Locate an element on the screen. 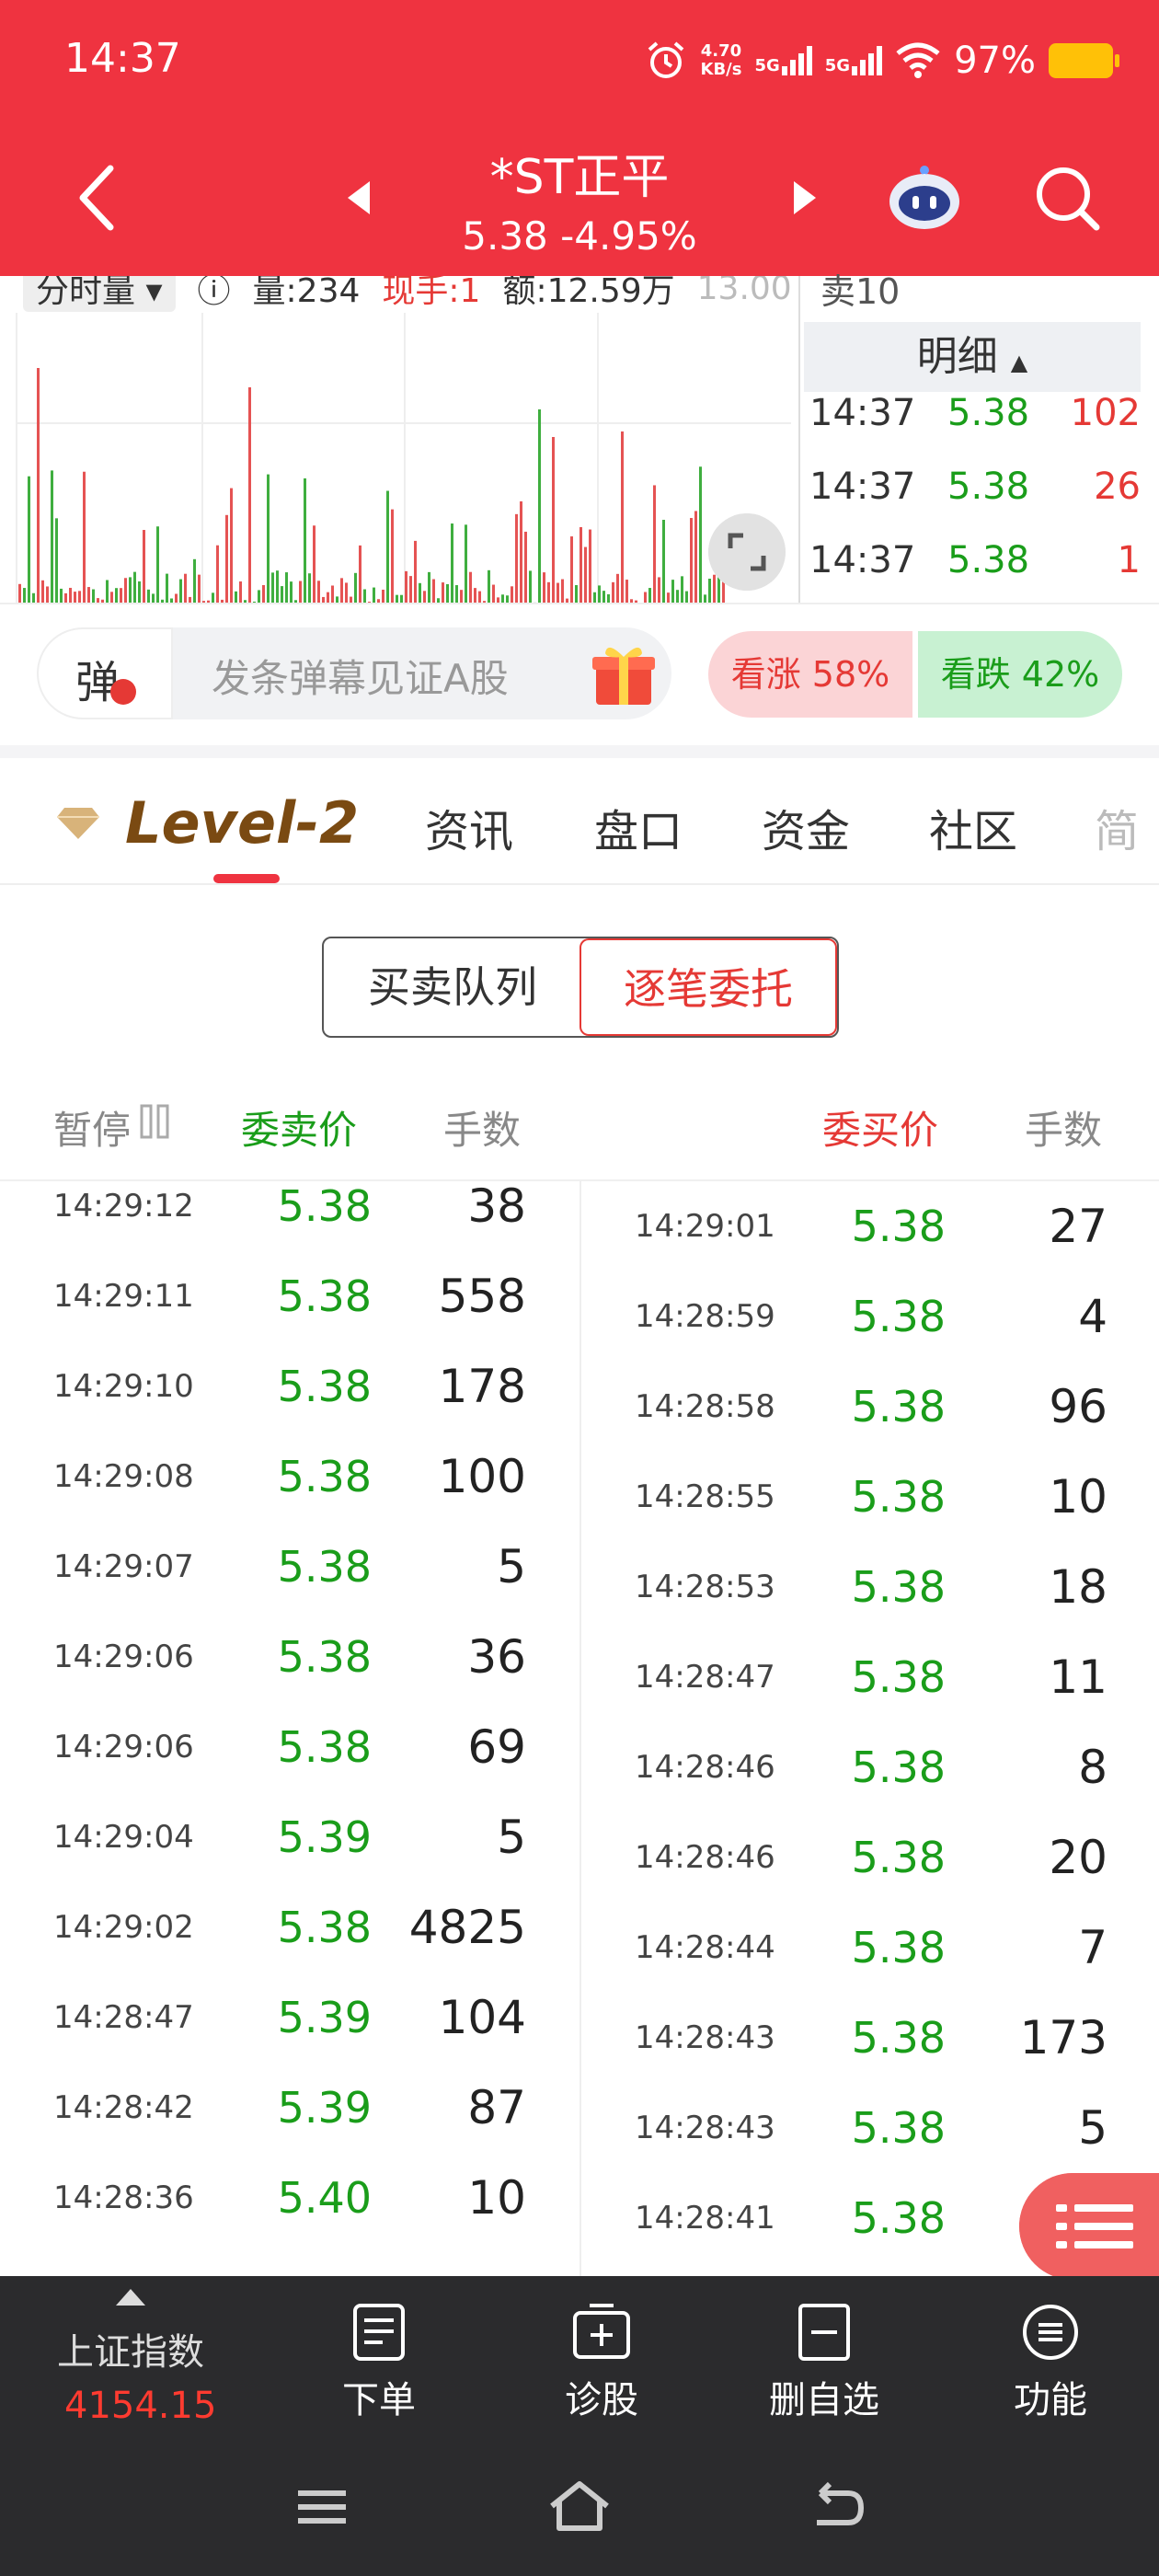  index-name: 上证指数 is located at coordinates (130, 2348).